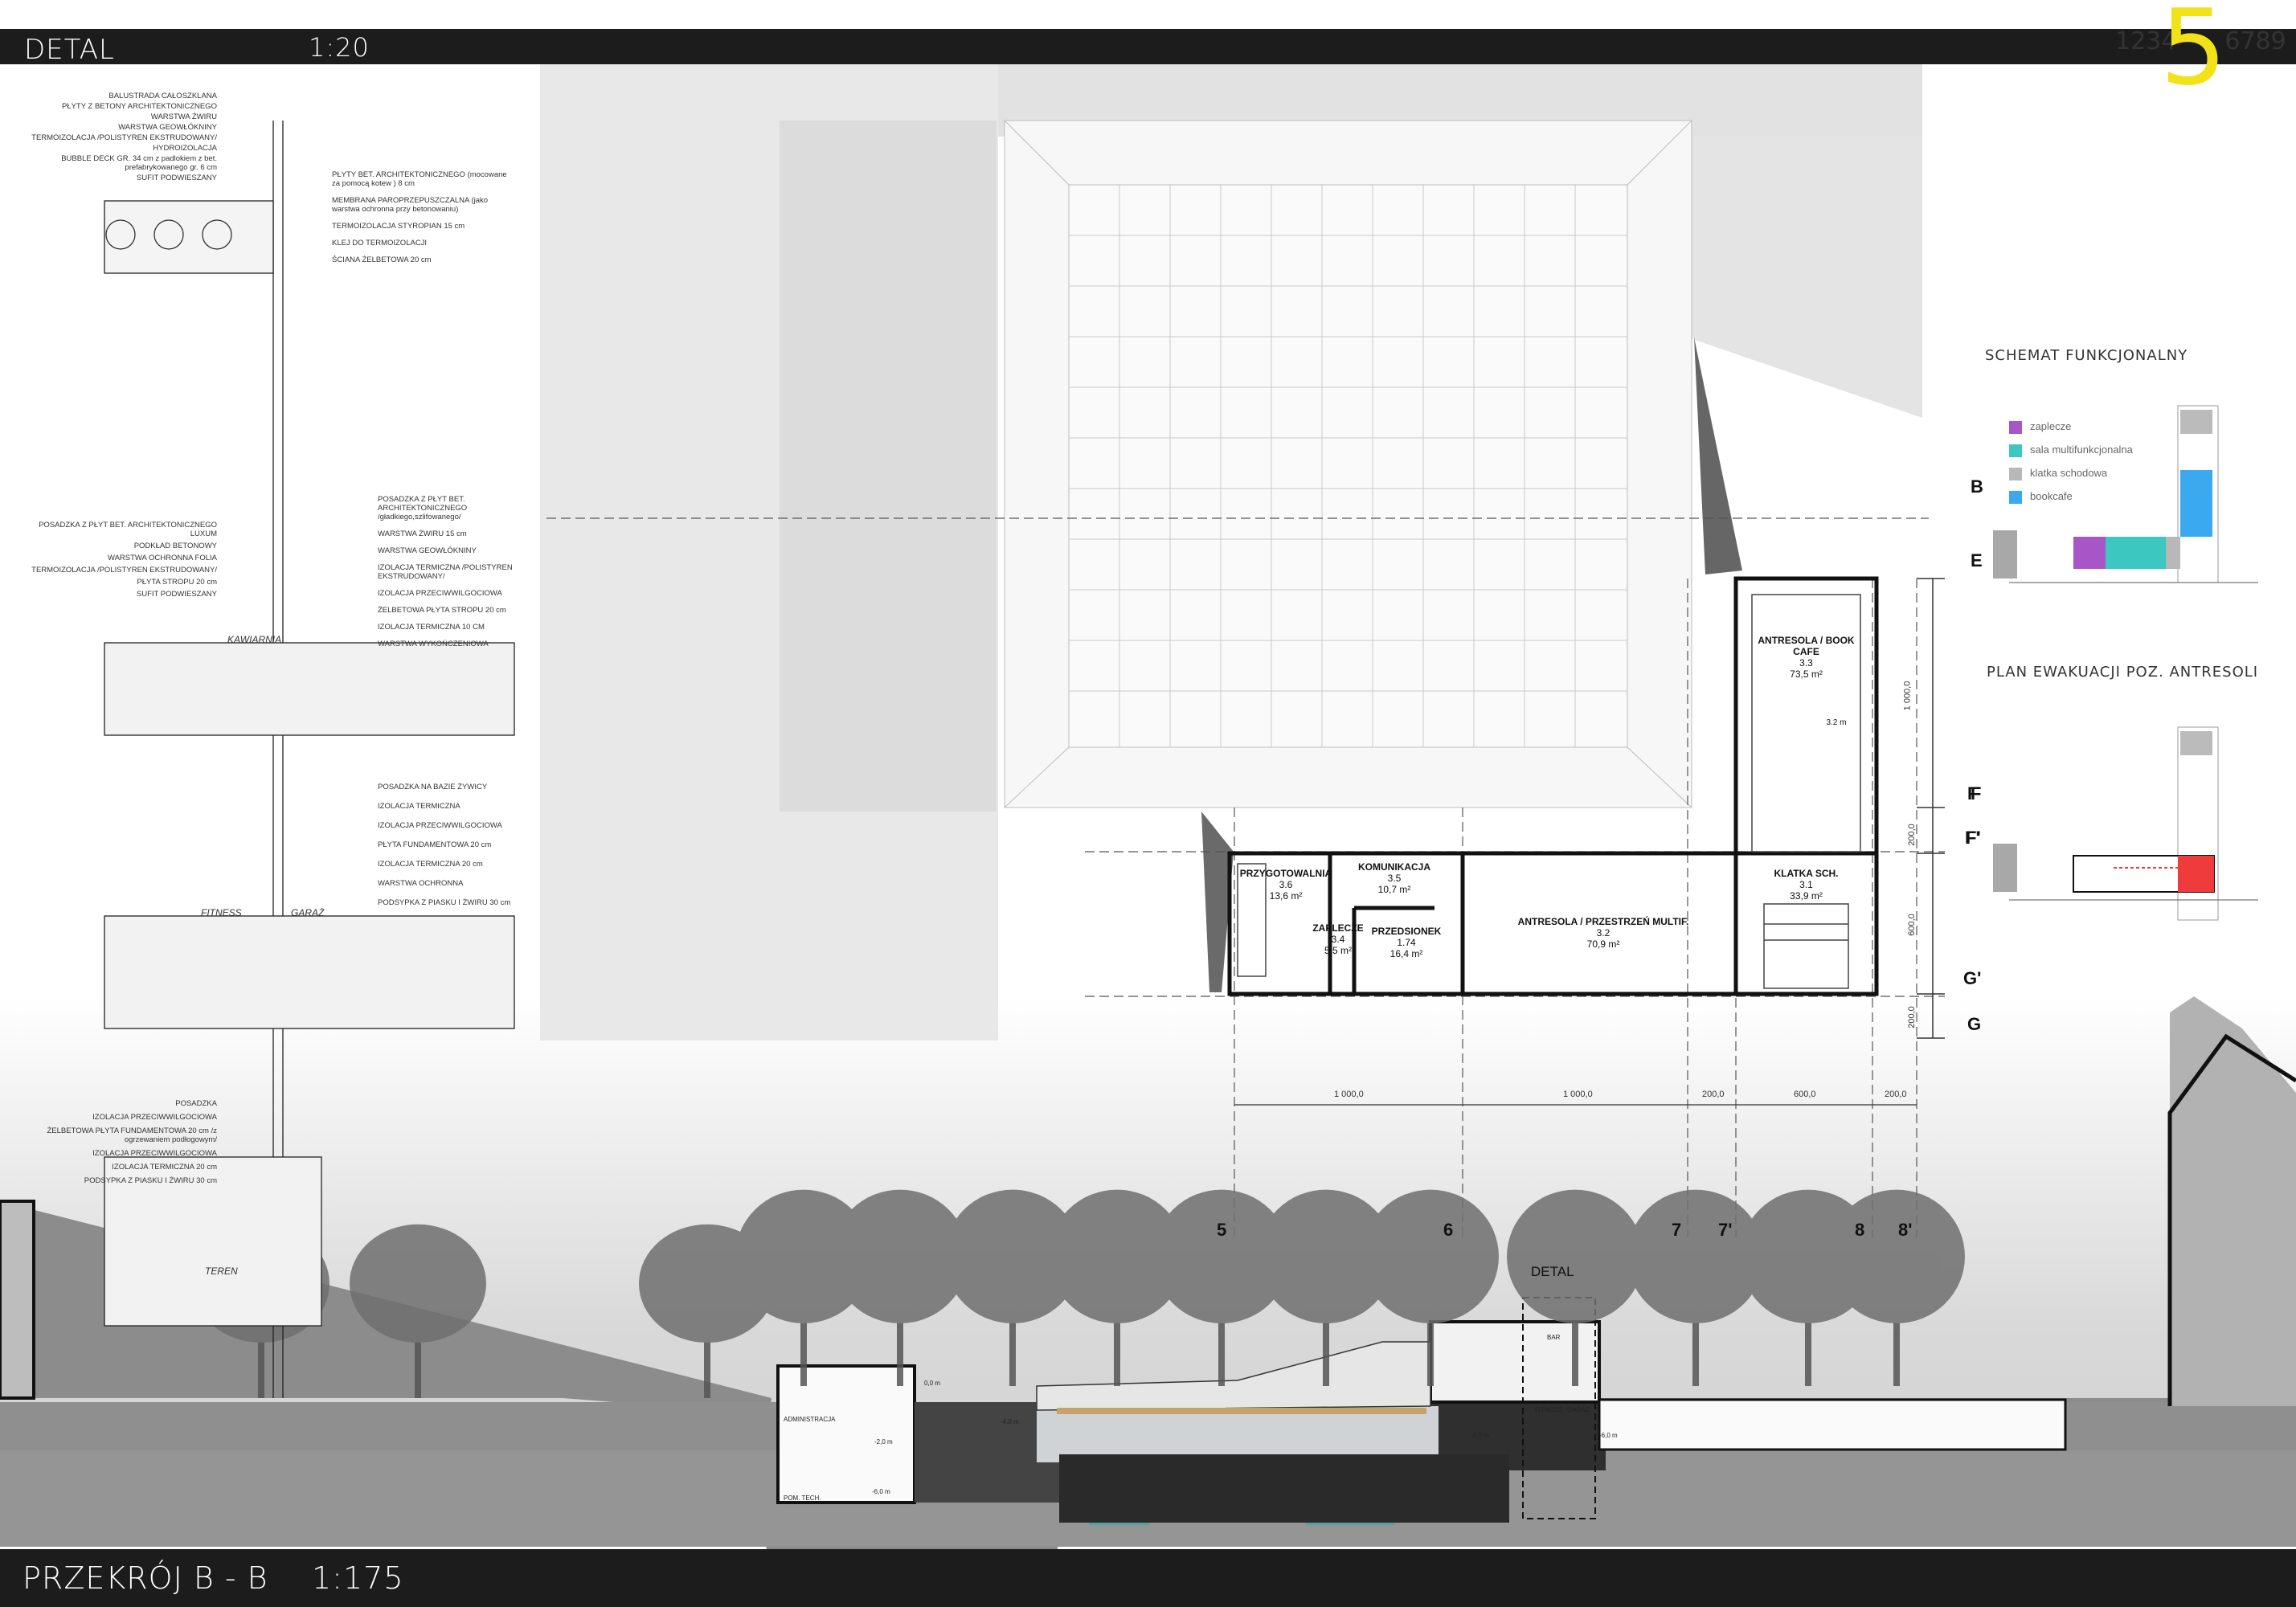  What do you see at coordinates (1603, 921) in the screenshot?
I see `room-name: ANTRESOLA / PRZESTRZEŃ MULTIF.` at bounding box center [1603, 921].